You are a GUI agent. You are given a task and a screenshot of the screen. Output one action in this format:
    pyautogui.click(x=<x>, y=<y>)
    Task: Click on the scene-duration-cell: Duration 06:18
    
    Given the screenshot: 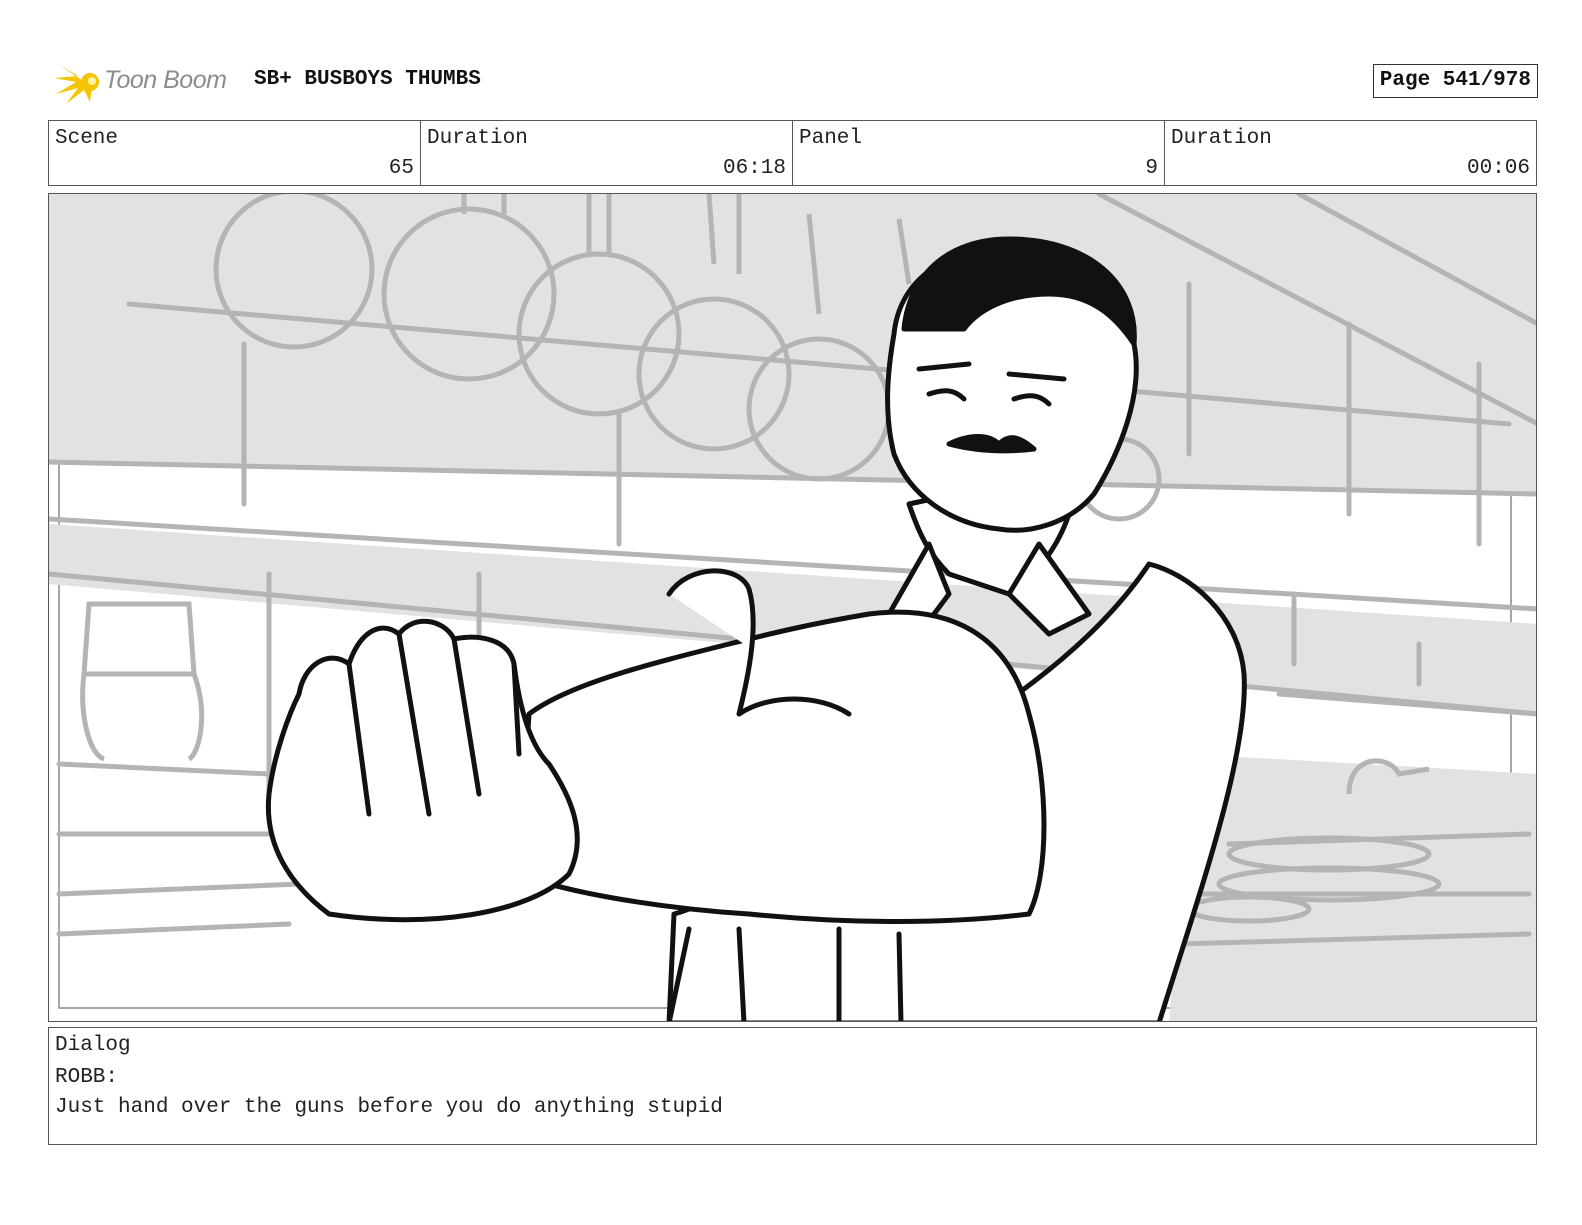 What is the action you would take?
    pyautogui.click(x=607, y=153)
    